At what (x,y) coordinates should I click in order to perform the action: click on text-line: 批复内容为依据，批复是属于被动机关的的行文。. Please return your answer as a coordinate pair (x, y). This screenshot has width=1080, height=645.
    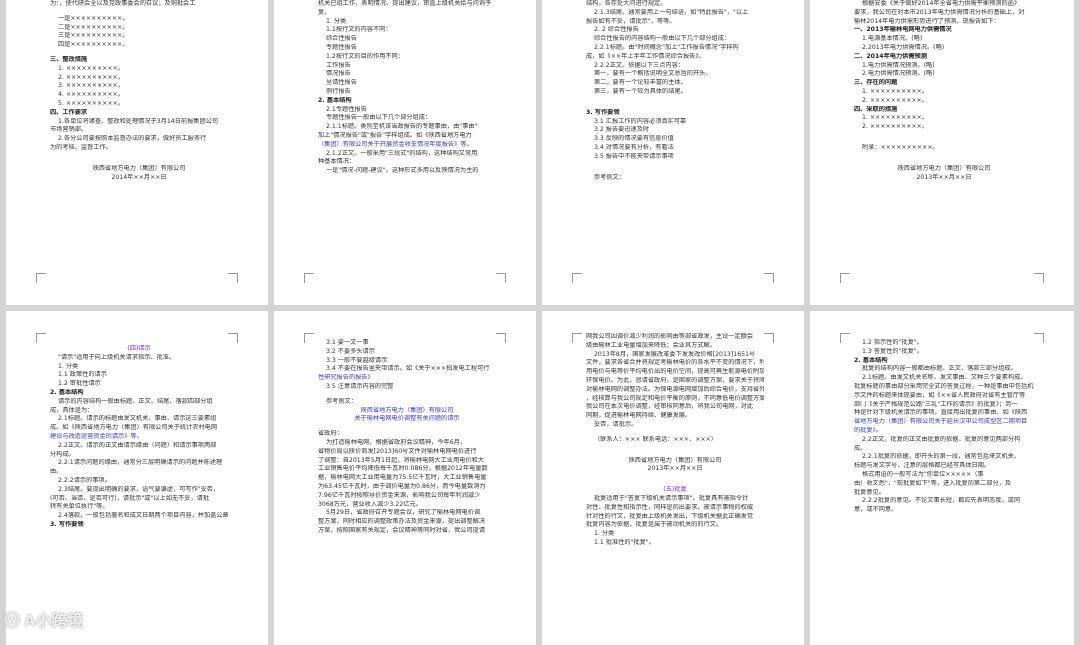
    Looking at the image, I should click on (654, 525).